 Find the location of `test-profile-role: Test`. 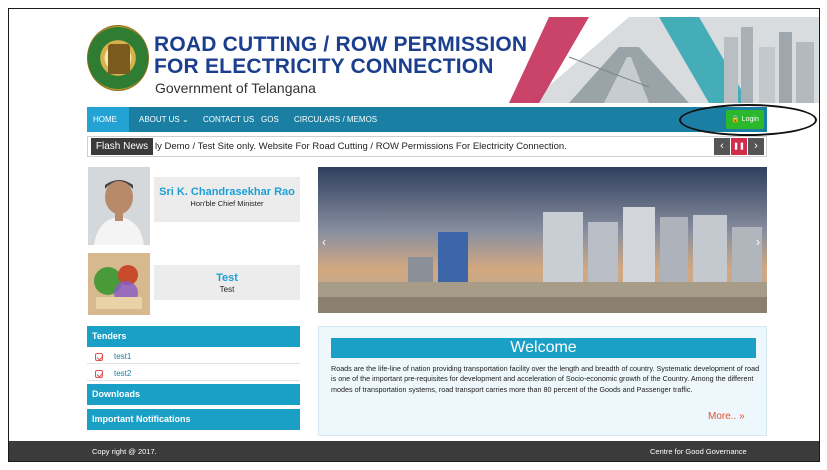

test-profile-role: Test is located at coordinates (227, 289).